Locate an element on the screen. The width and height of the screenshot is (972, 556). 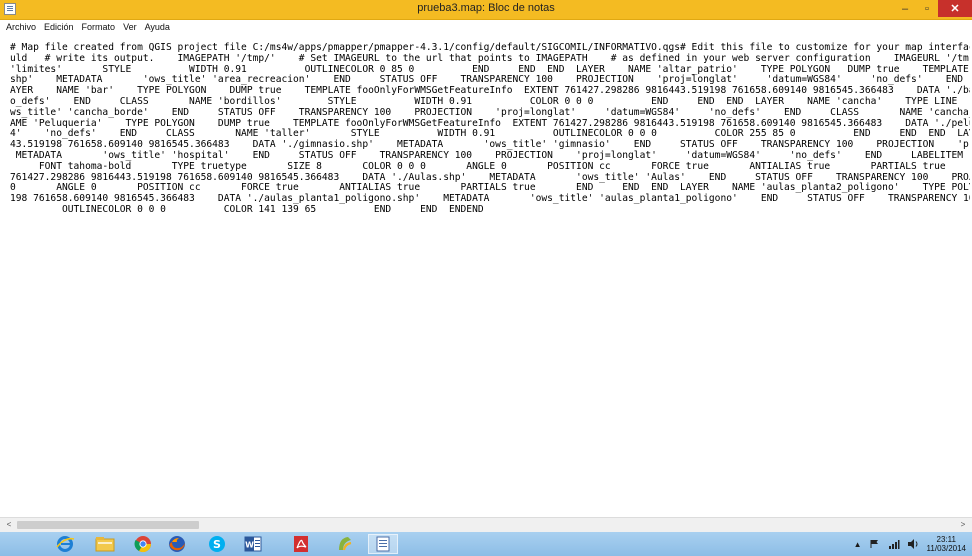
minimize-button: – is located at coordinates (905, 8).